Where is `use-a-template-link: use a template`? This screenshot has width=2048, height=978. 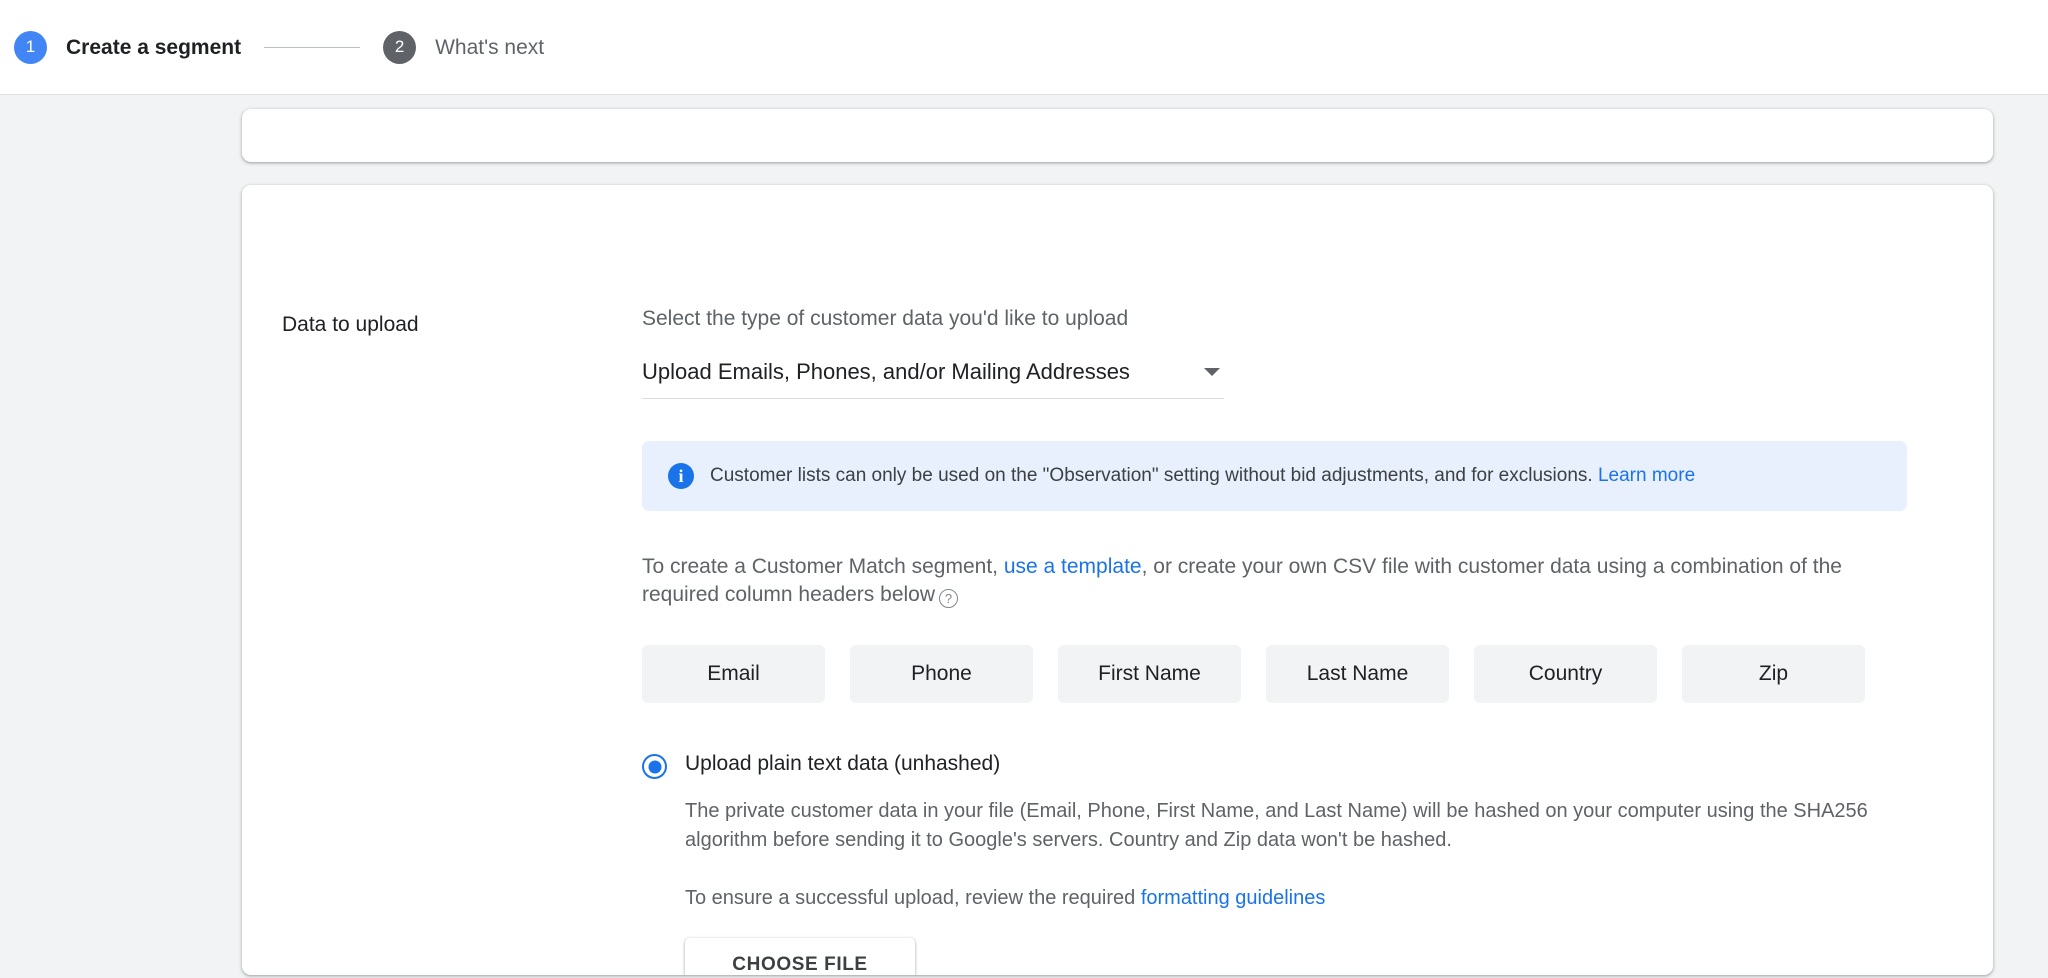 use-a-template-link: use a template is located at coordinates (1073, 566).